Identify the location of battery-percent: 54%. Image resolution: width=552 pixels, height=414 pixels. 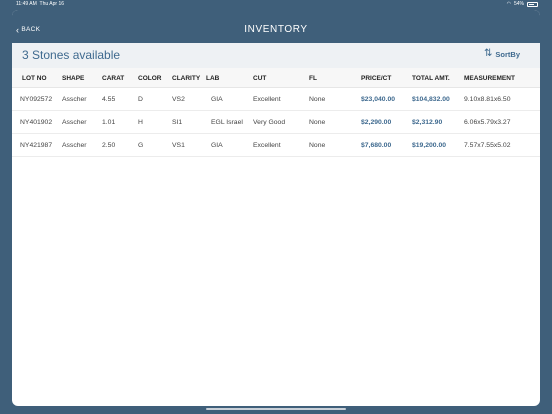
(518, 4).